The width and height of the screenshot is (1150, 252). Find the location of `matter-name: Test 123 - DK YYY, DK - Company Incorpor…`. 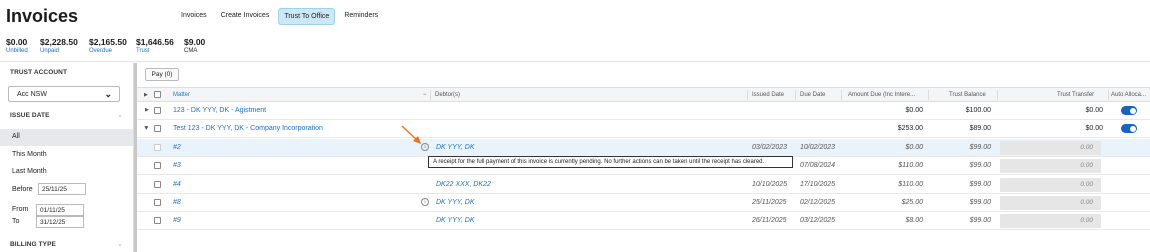

matter-name: Test 123 - DK YYY, DK - Company Incorpor… is located at coordinates (248, 128).